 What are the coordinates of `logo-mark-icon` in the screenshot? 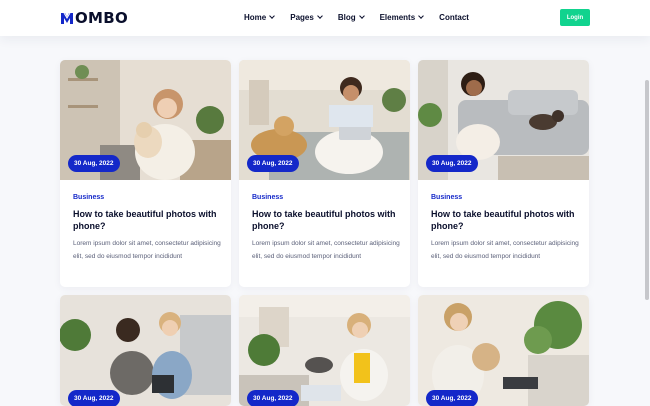 It's located at (67, 18).